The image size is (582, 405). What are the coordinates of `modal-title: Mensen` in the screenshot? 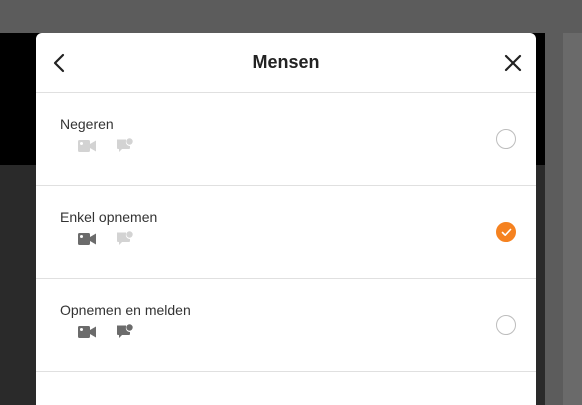 It's located at (286, 62).